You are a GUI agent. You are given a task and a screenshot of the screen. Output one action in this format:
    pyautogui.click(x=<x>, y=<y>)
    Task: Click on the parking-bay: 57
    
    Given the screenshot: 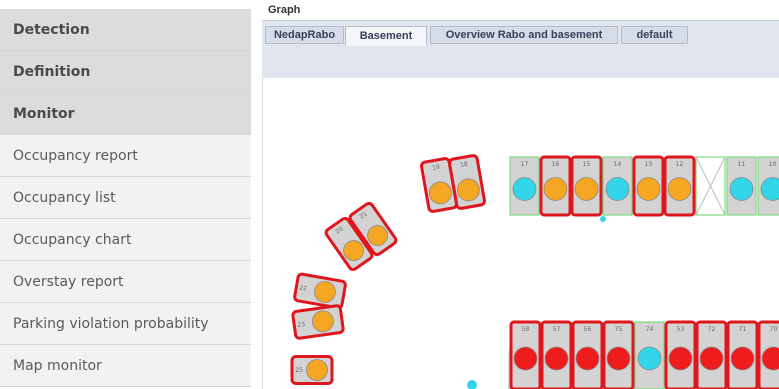 What is the action you would take?
    pyautogui.click(x=556, y=354)
    